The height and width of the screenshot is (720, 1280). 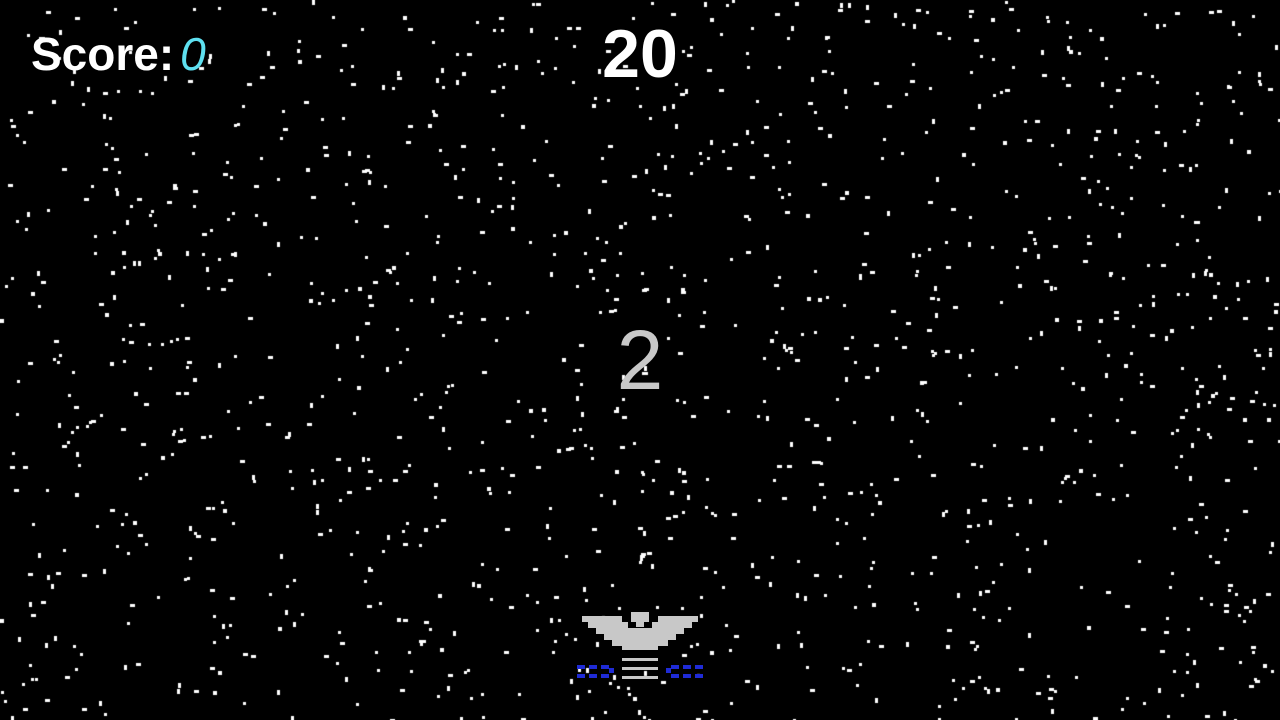 What do you see at coordinates (640, 54) in the screenshot?
I see `timer-display: 20` at bounding box center [640, 54].